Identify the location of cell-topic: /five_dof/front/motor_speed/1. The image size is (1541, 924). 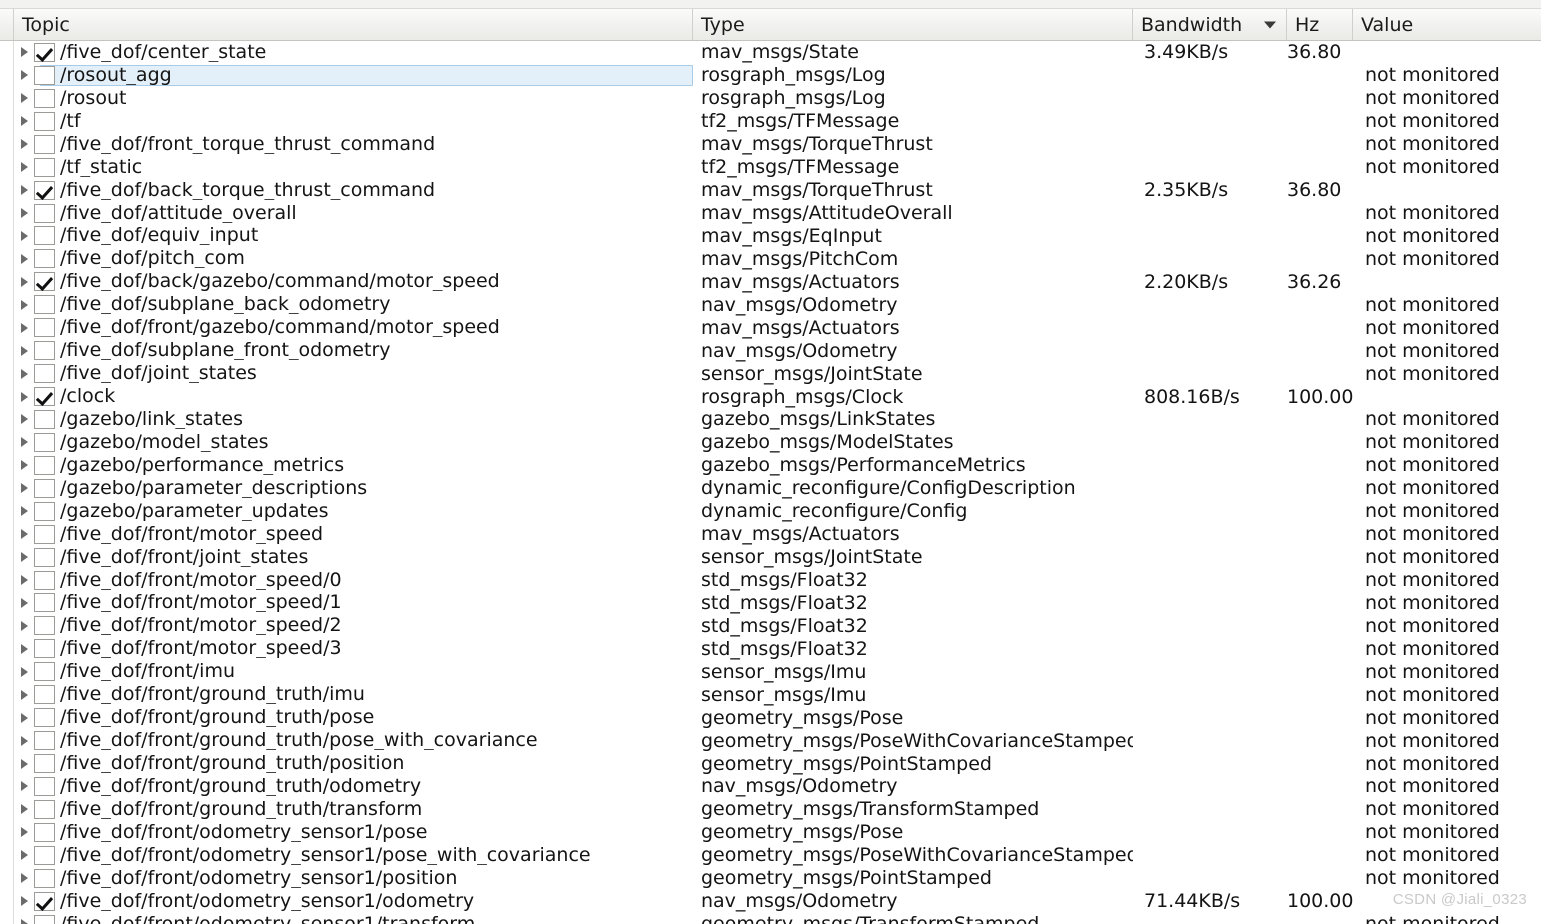
(353, 603).